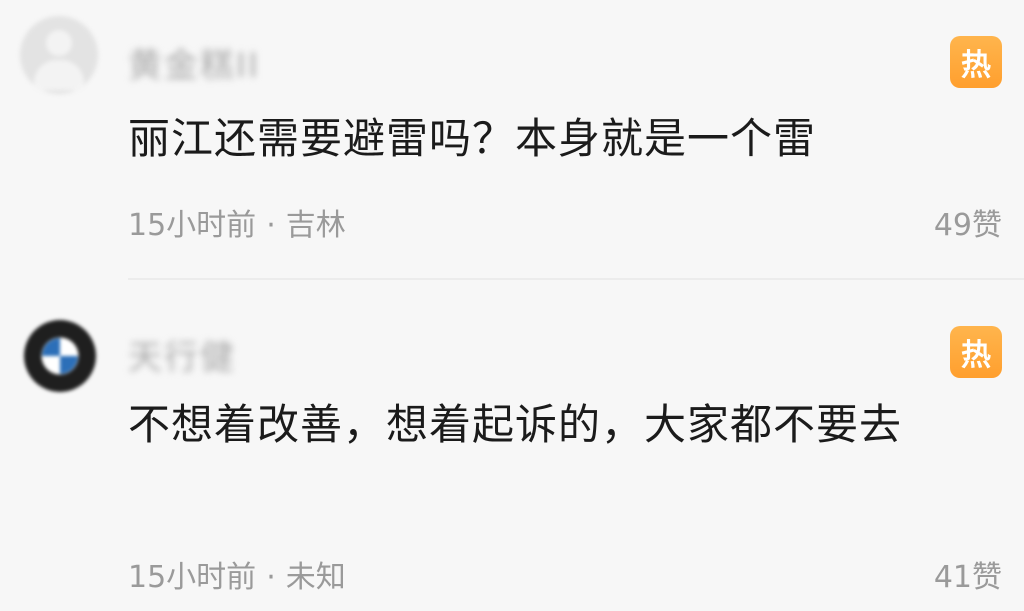  What do you see at coordinates (315, 225) in the screenshot?
I see `comment-location: 吉林` at bounding box center [315, 225].